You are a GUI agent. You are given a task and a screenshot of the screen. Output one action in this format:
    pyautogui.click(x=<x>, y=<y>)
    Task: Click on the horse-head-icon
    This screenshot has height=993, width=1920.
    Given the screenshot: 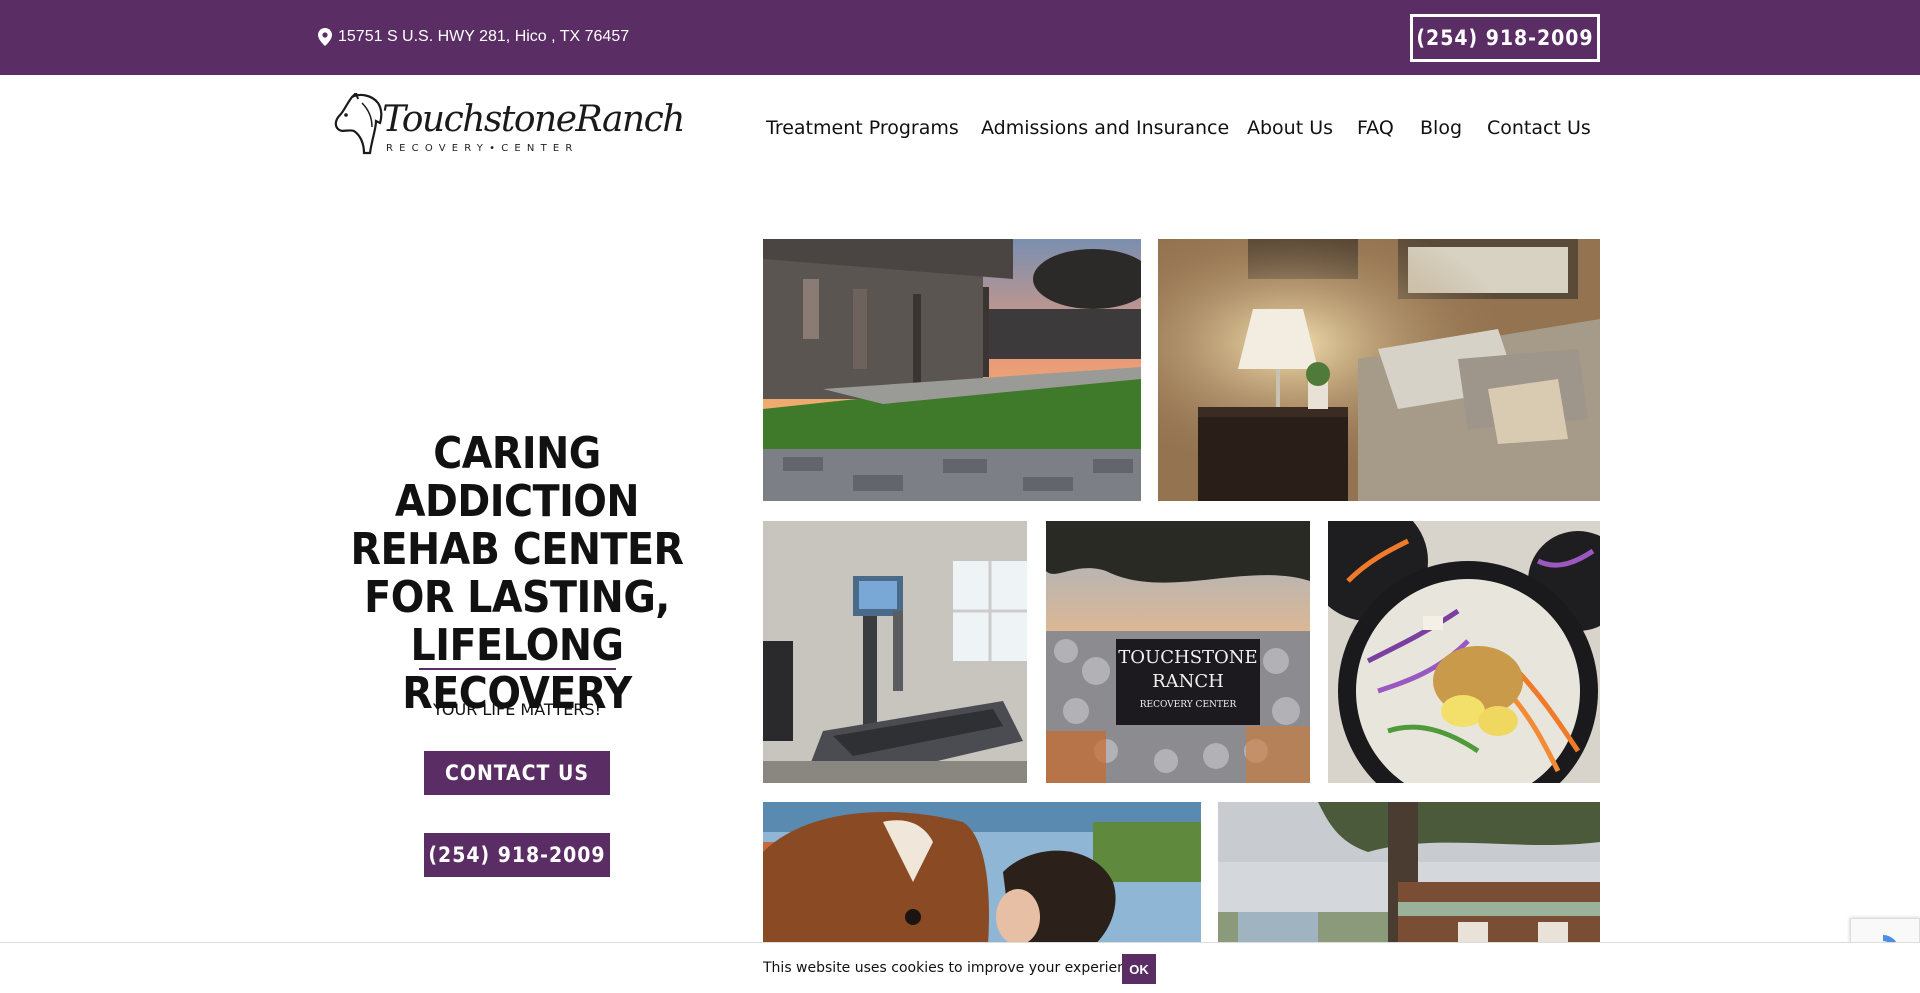 What is the action you would take?
    pyautogui.click(x=358, y=124)
    